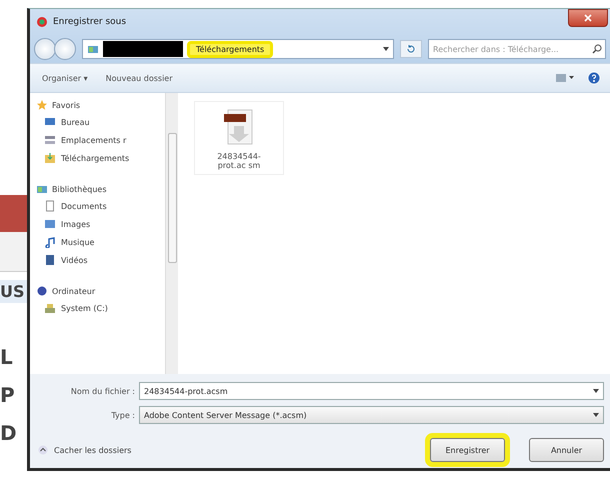 This screenshot has width=610, height=481. What do you see at coordinates (100, 206) in the screenshot?
I see `sidebar-item: Documents` at bounding box center [100, 206].